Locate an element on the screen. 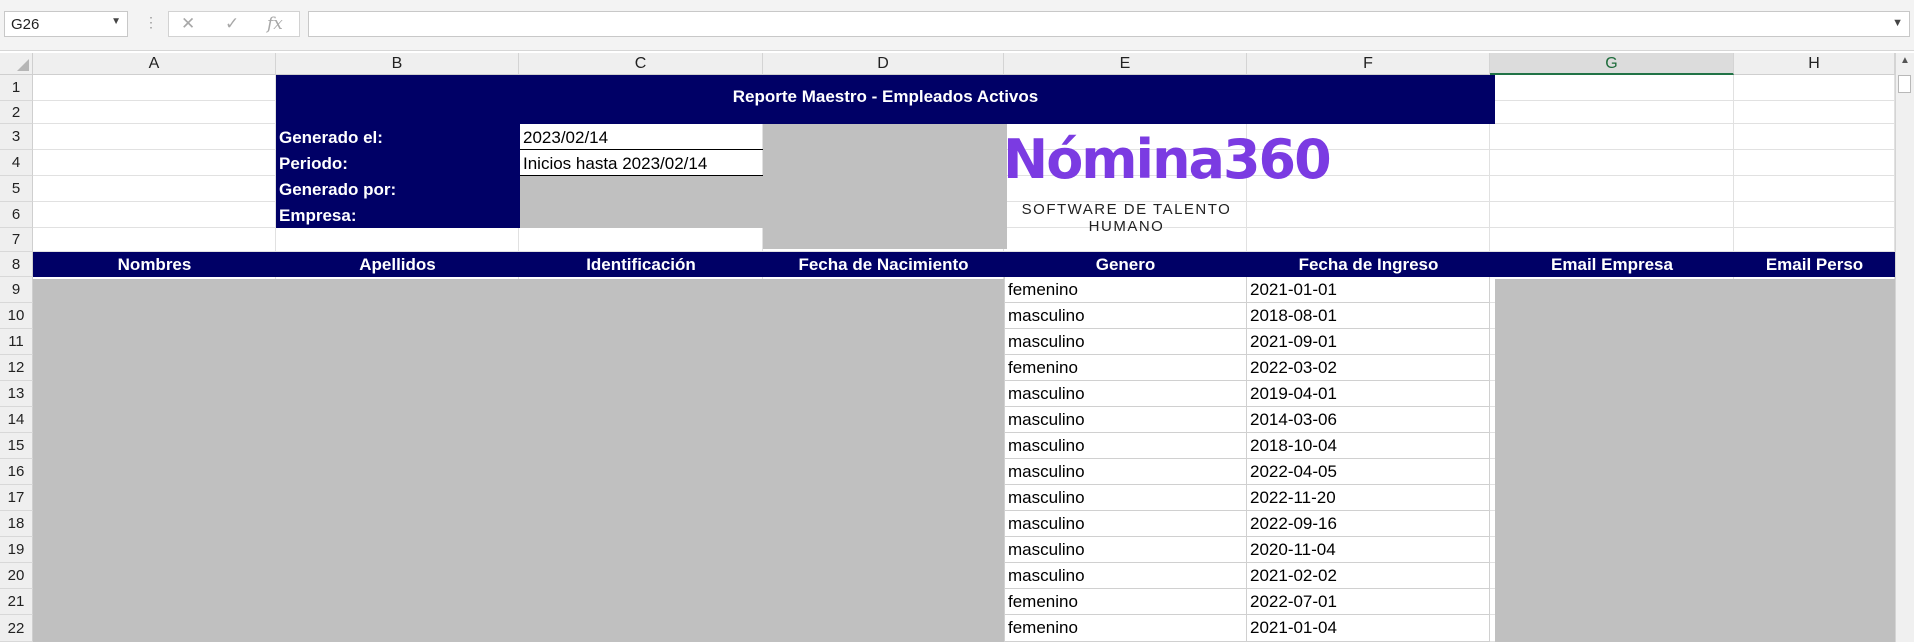 Image resolution: width=1914 pixels, height=642 pixels. logo-tagline: SOFTWARE DE TALENTO HUMANO is located at coordinates (1126, 218).